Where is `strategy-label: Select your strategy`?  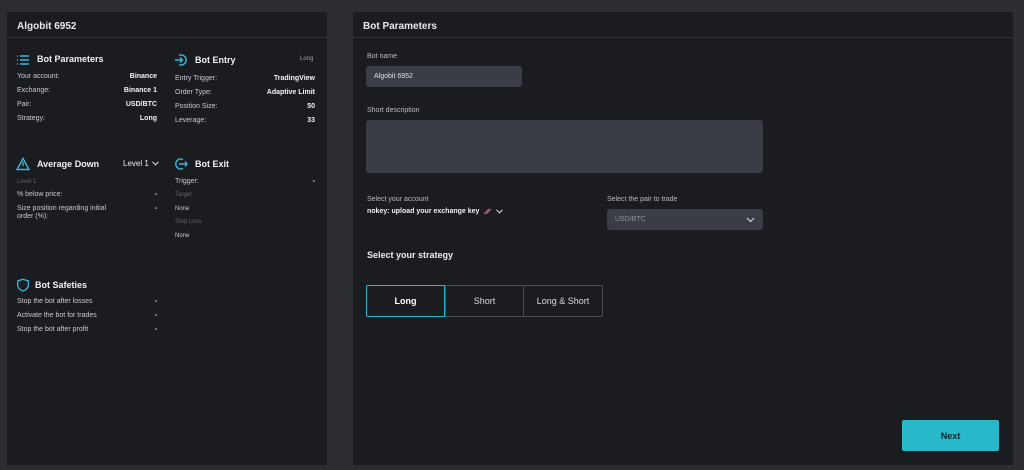
strategy-label: Select your strategy is located at coordinates (410, 255).